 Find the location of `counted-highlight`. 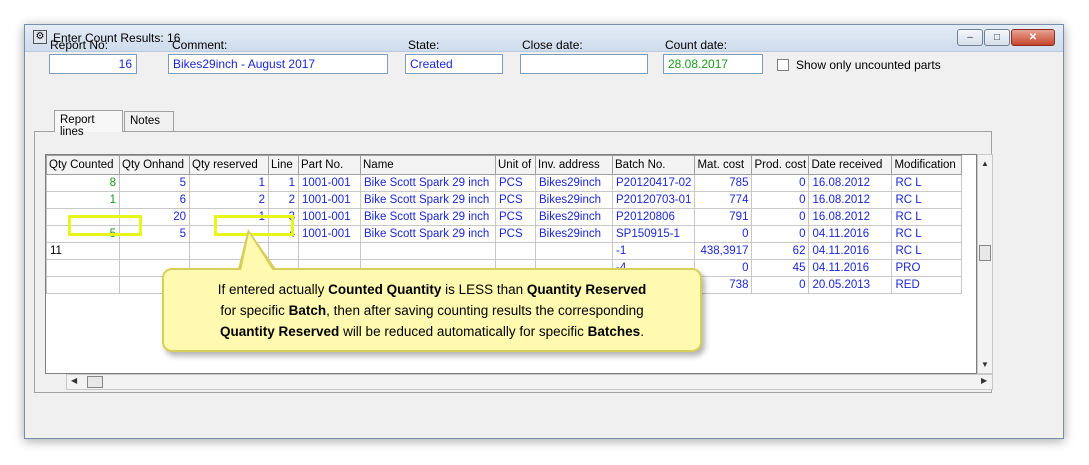

counted-highlight is located at coordinates (105, 225).